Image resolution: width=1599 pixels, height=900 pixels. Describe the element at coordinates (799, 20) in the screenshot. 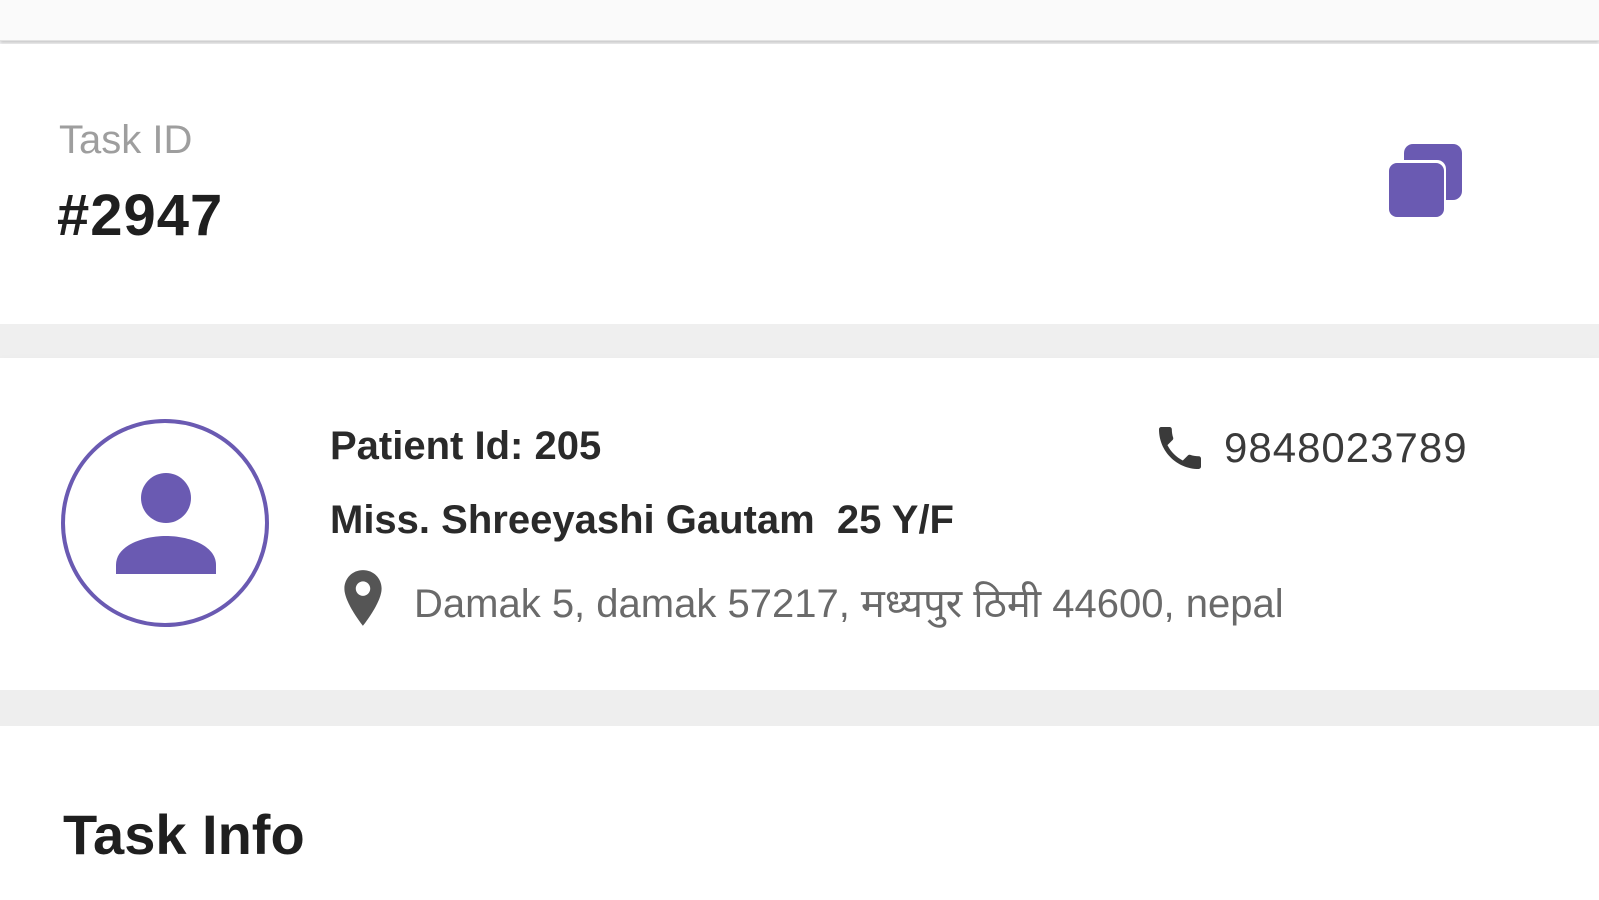

I see `app-bar` at that location.